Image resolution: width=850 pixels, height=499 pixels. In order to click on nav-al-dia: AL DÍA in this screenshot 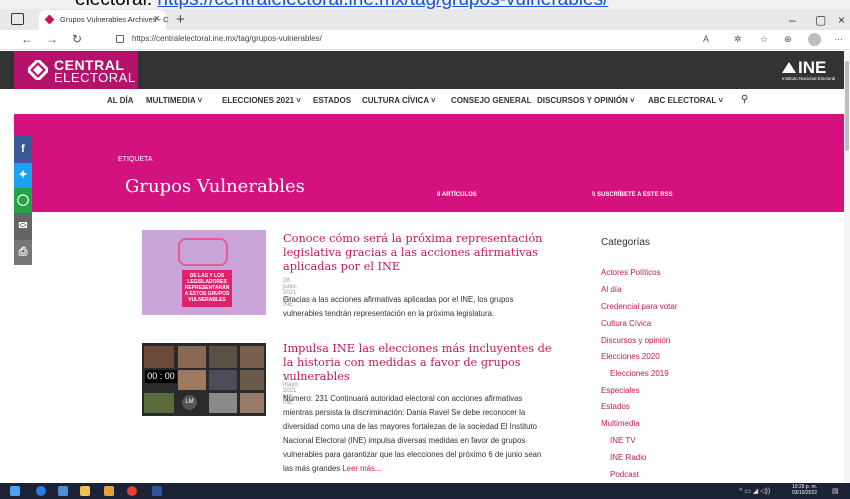, I will do `click(120, 100)`.